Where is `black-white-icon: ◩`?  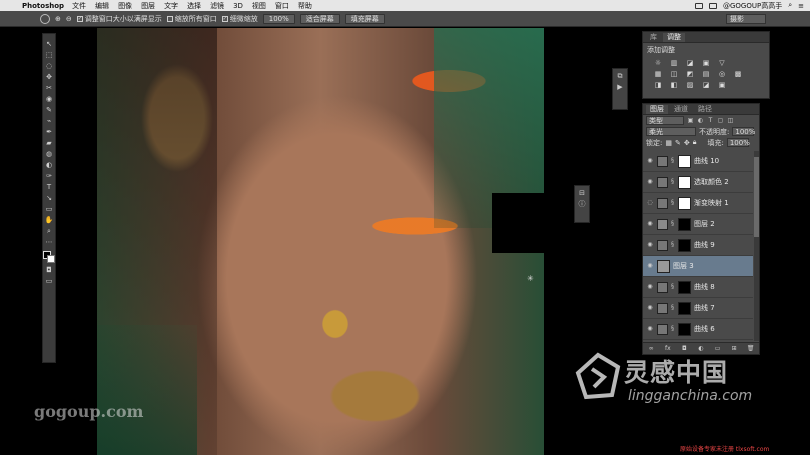
black-white-icon: ◩ is located at coordinates (690, 74).